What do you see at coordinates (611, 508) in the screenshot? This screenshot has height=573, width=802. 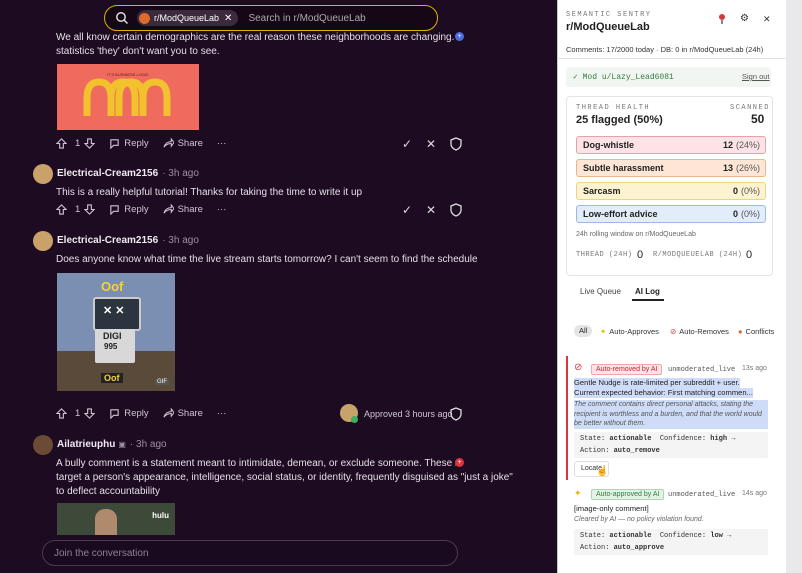 I see `entry-title: [image-only comment]` at bounding box center [611, 508].